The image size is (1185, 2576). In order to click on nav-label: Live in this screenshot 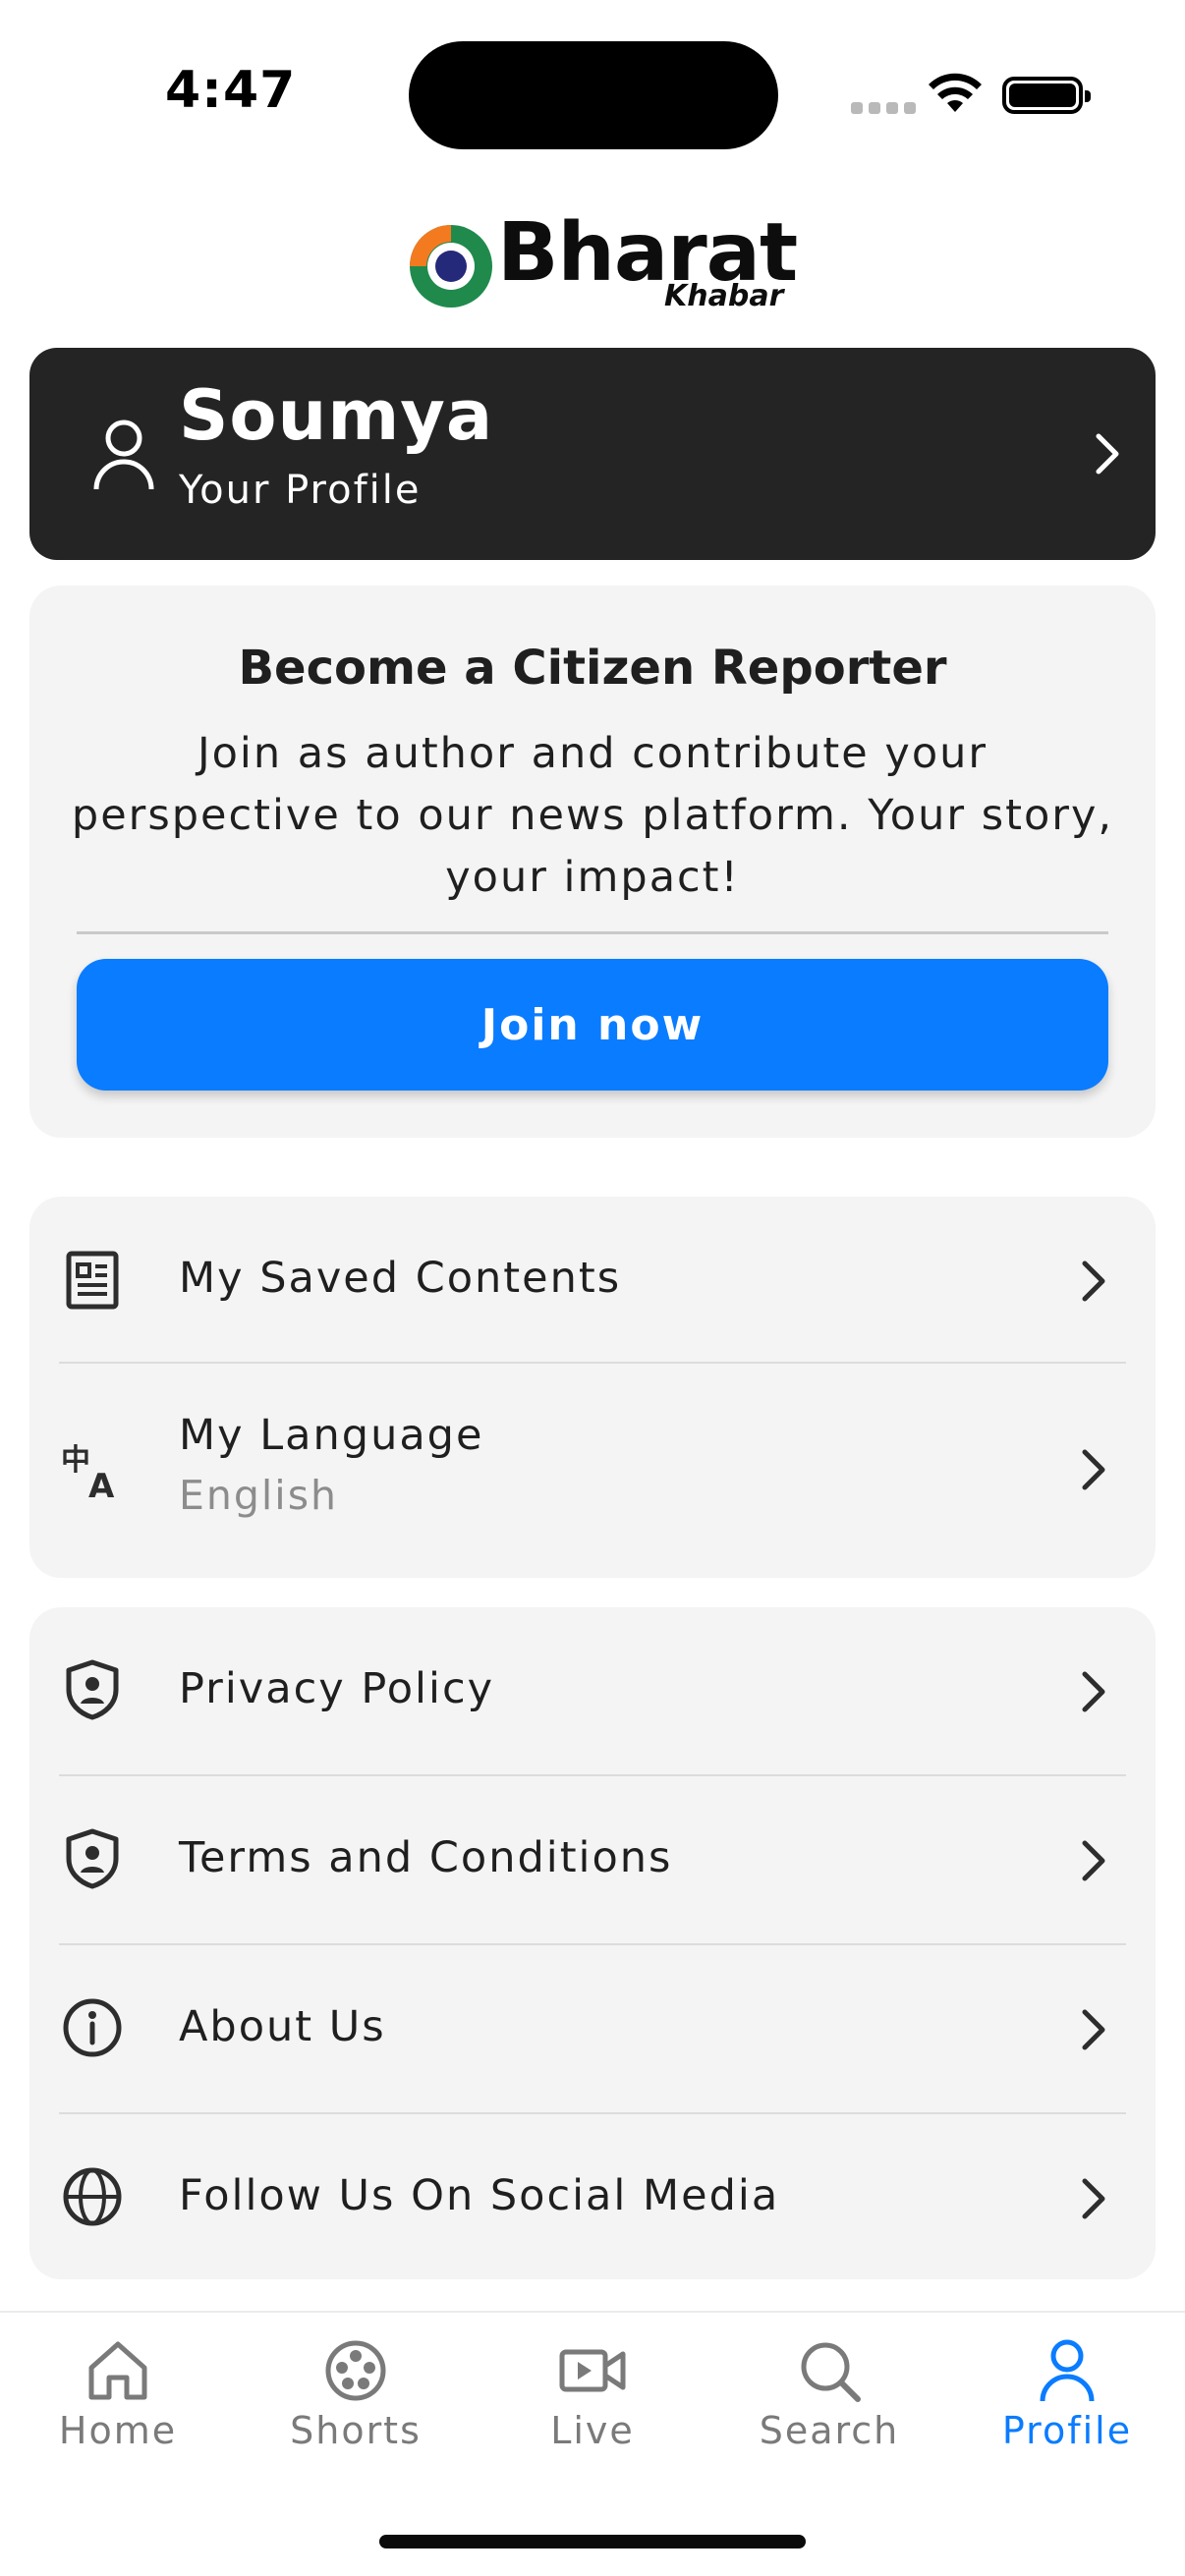, I will do `click(592, 2430)`.